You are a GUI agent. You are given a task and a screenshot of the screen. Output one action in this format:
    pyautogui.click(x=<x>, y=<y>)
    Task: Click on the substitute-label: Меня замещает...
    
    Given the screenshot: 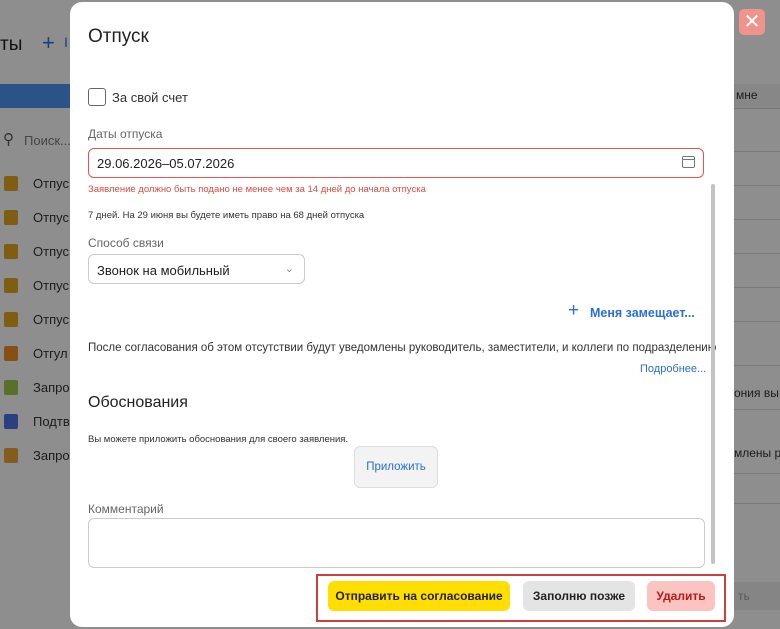 What is the action you would take?
    pyautogui.click(x=642, y=313)
    